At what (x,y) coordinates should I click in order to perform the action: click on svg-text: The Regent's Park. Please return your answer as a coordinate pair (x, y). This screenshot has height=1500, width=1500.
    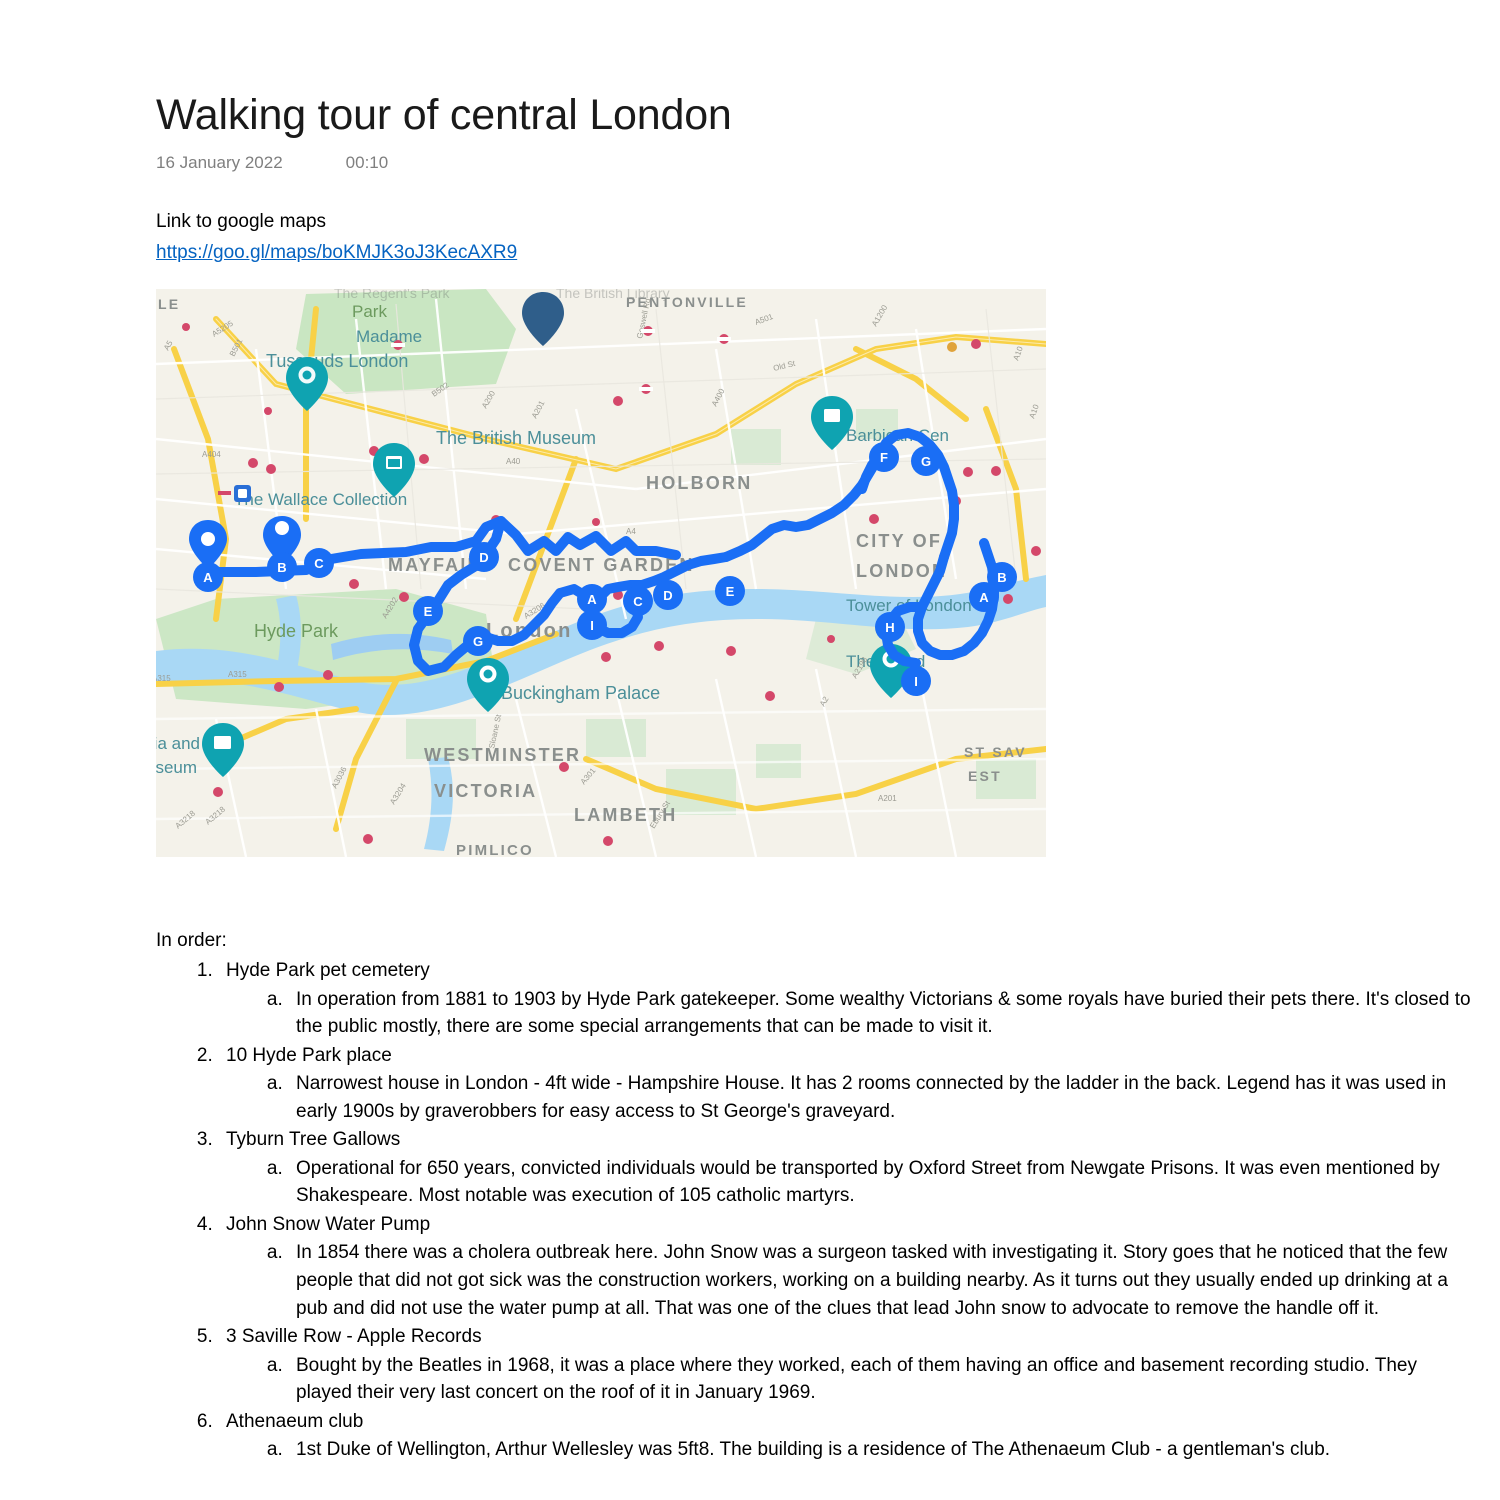
    Looking at the image, I should click on (392, 295).